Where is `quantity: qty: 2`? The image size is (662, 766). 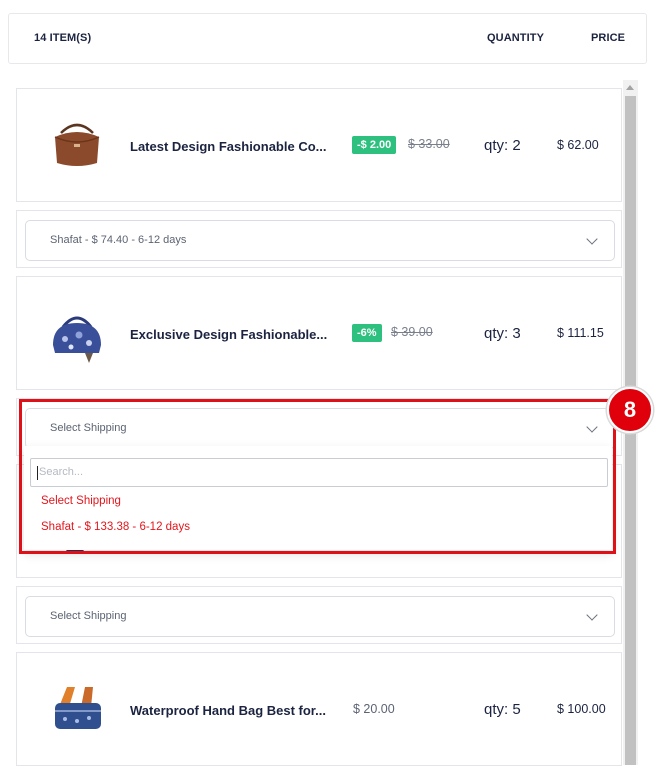 quantity: qty: 2 is located at coordinates (502, 145).